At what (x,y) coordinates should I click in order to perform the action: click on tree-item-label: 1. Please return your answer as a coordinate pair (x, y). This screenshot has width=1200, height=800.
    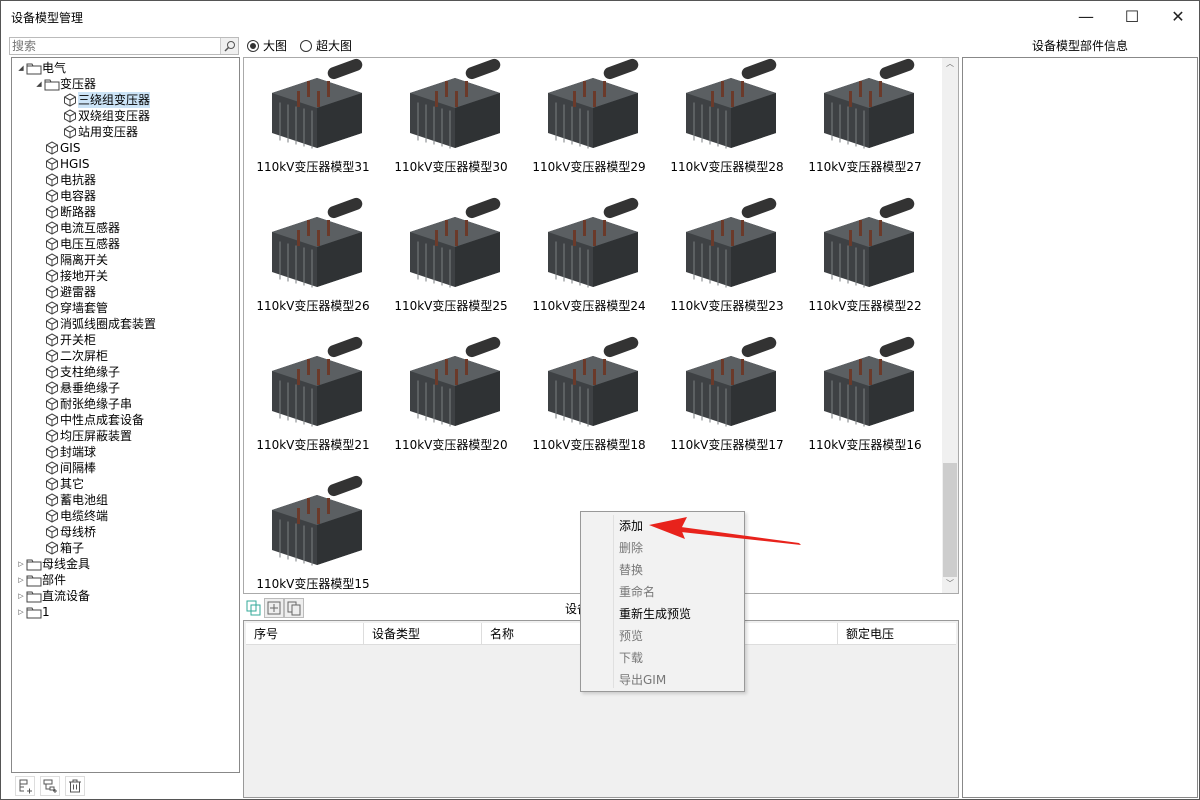
    Looking at the image, I should click on (46, 612).